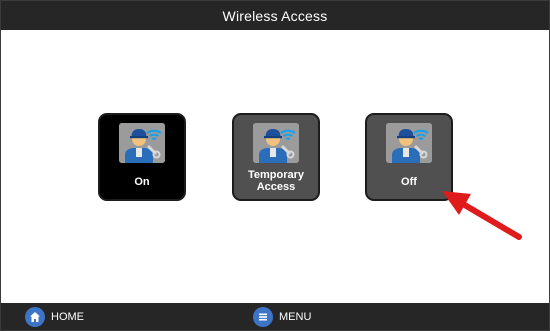  I want to click on off-button: Off, so click(409, 157).